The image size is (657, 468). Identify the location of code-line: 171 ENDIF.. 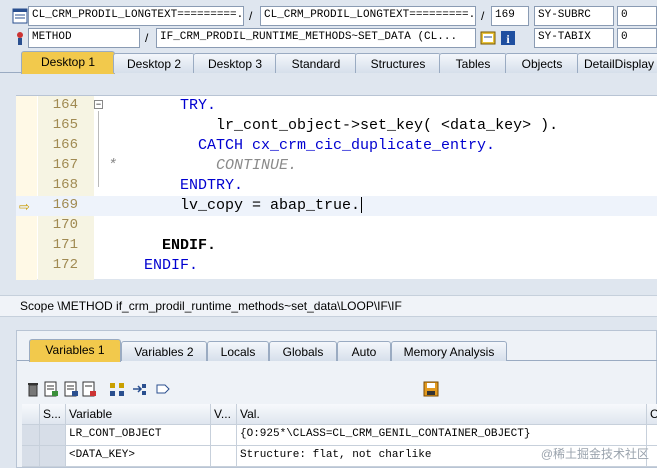
(336, 246).